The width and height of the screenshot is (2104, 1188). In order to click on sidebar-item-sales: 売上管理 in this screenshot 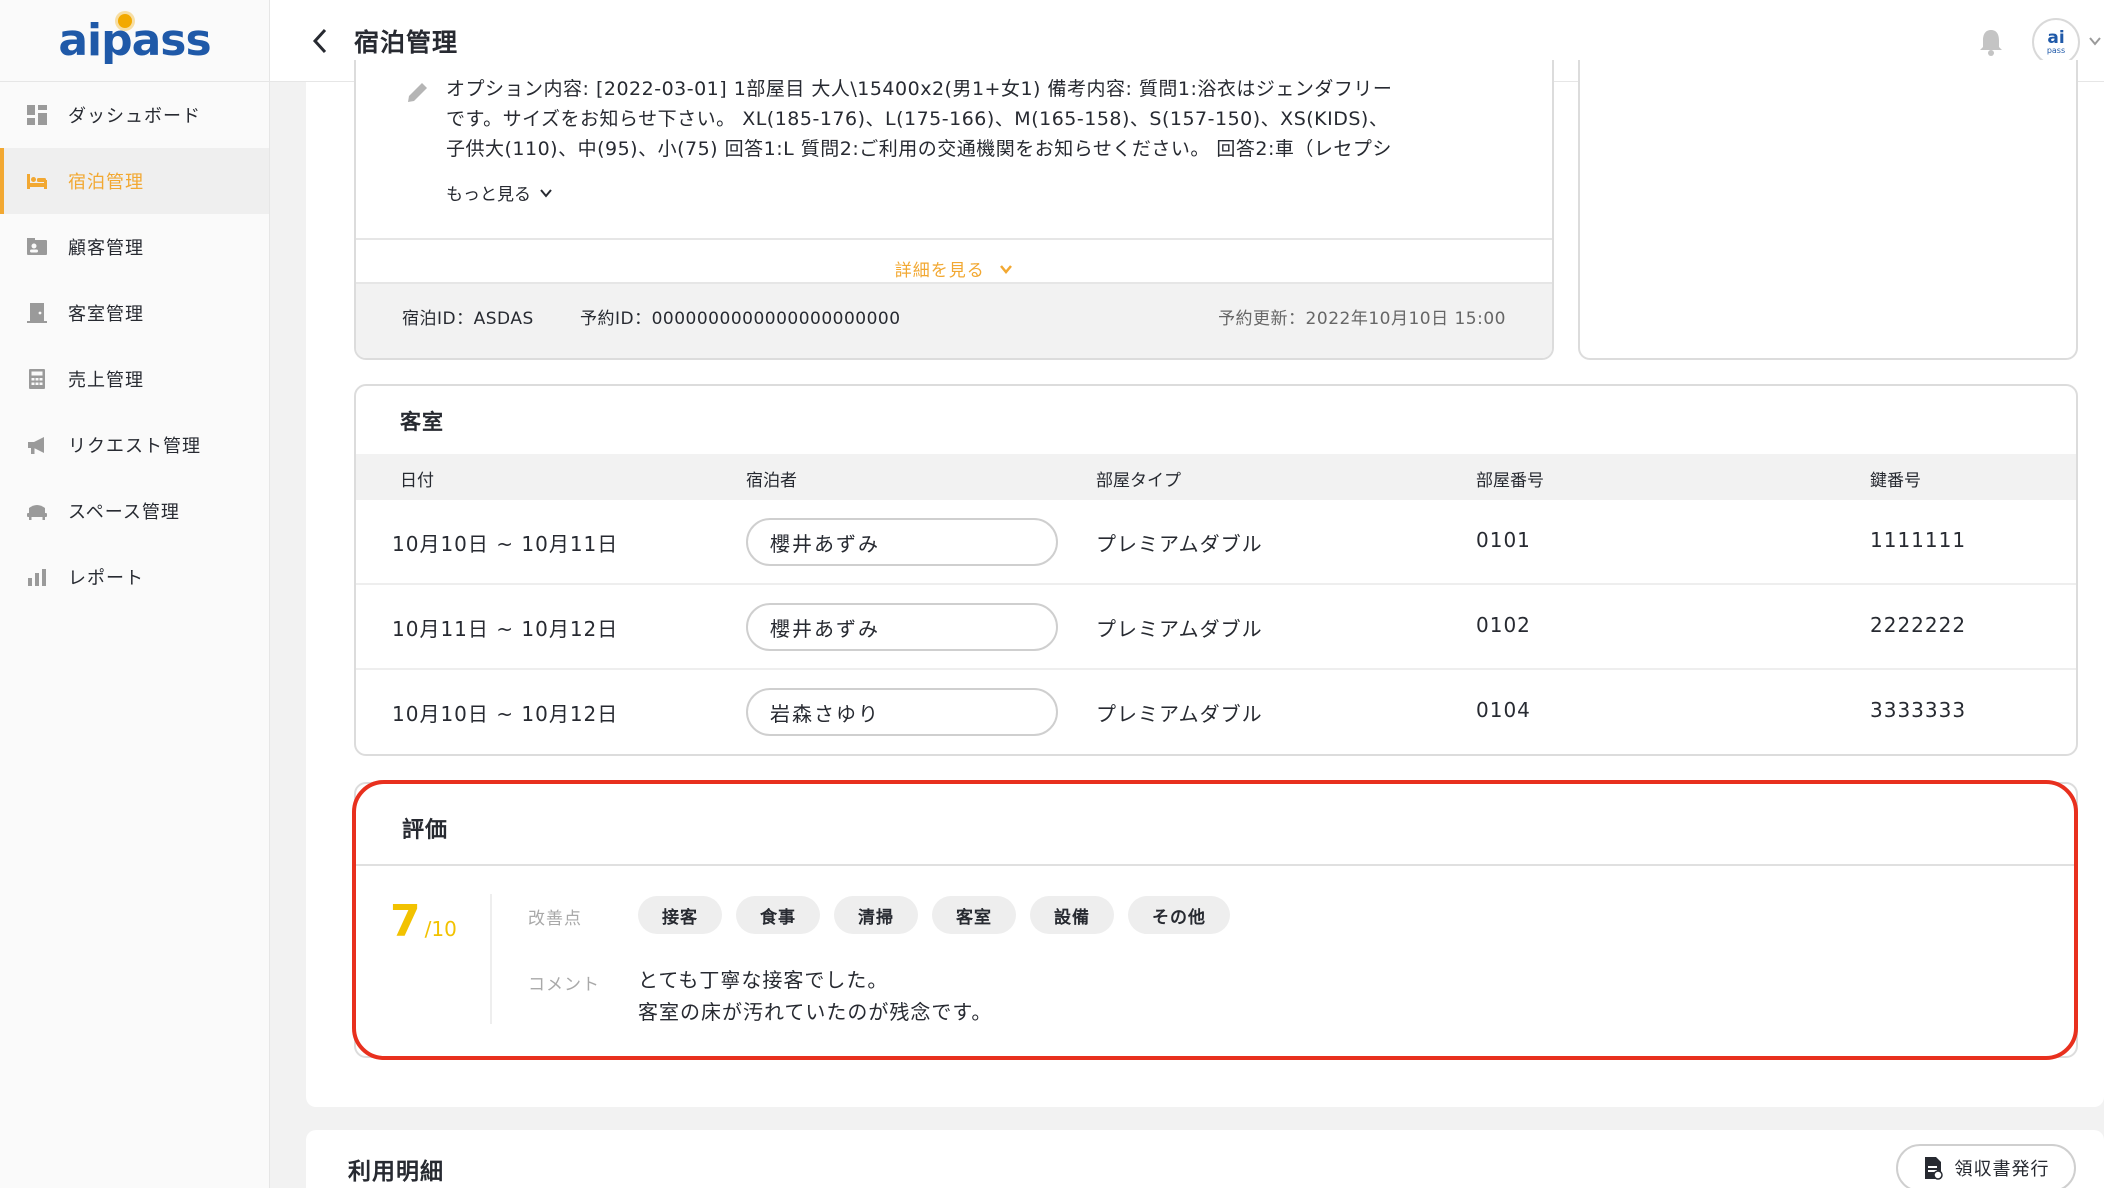, I will do `click(134, 379)`.